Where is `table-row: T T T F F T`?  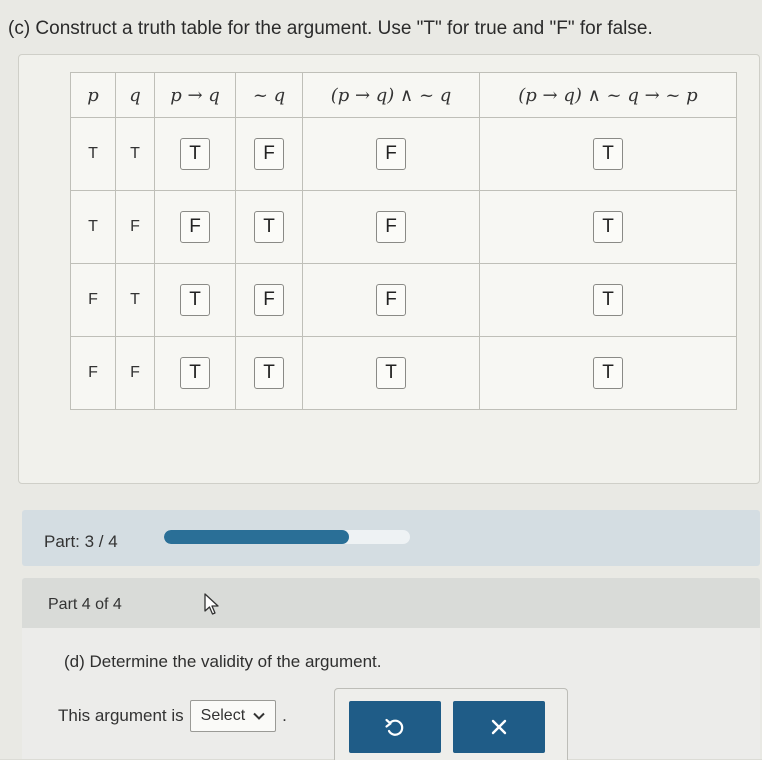
table-row: T T T F F T is located at coordinates (403, 154).